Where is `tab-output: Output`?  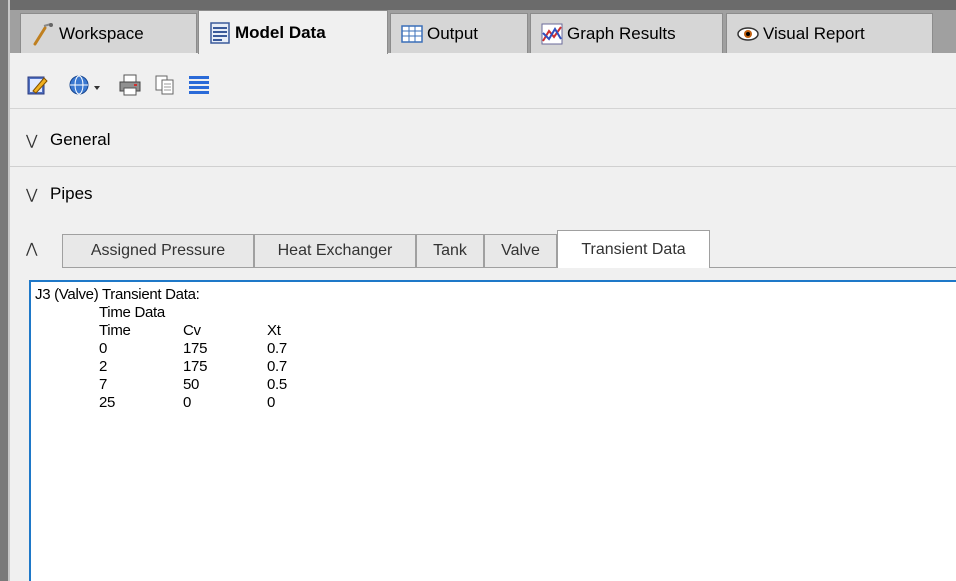 tab-output: Output is located at coordinates (459, 33).